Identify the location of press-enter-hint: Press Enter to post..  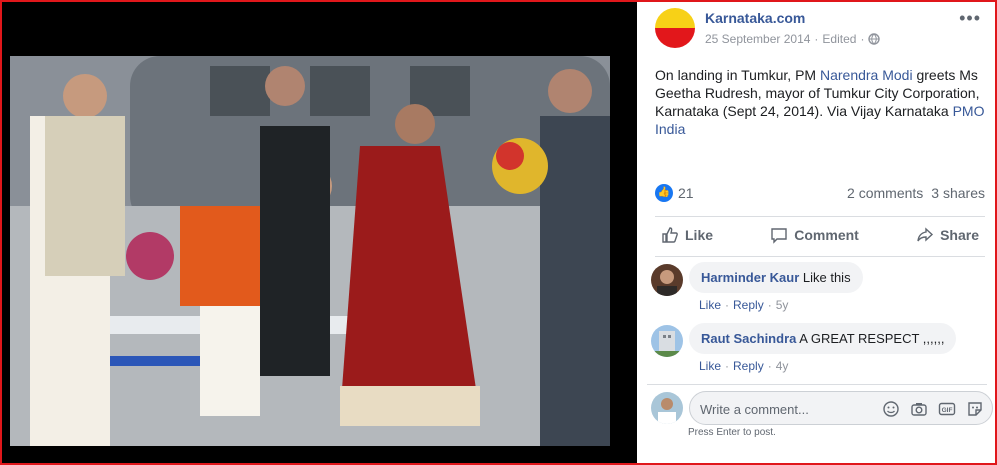
(732, 432).